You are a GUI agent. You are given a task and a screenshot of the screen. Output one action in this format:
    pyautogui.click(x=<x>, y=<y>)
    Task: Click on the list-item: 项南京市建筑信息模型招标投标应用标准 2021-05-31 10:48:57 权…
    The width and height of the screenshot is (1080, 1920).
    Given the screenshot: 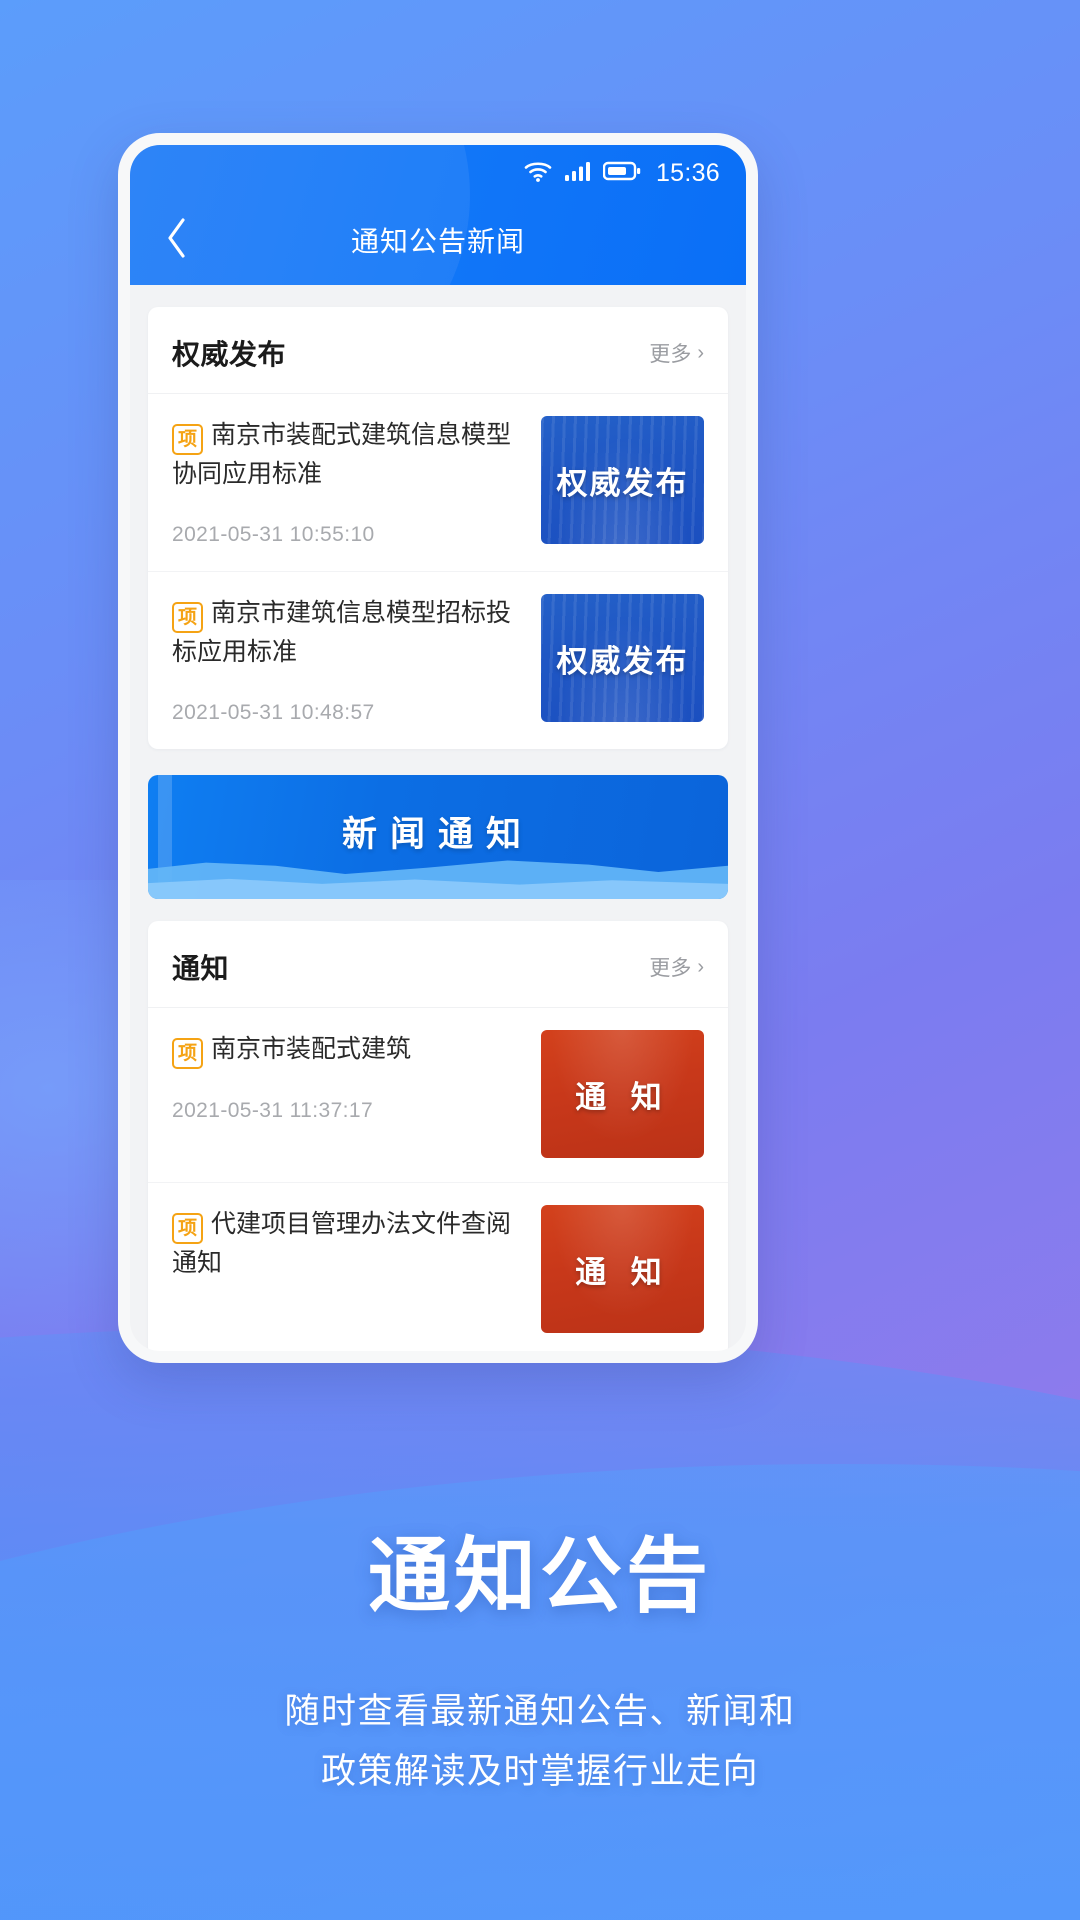 What is the action you would take?
    pyautogui.click(x=438, y=660)
    